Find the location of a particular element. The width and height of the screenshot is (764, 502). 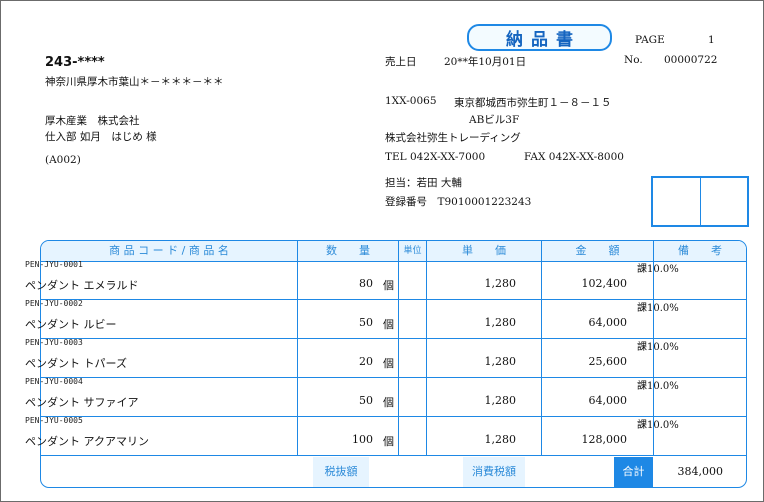

sender-staff: 担当：若田 大輔 is located at coordinates (423, 183).